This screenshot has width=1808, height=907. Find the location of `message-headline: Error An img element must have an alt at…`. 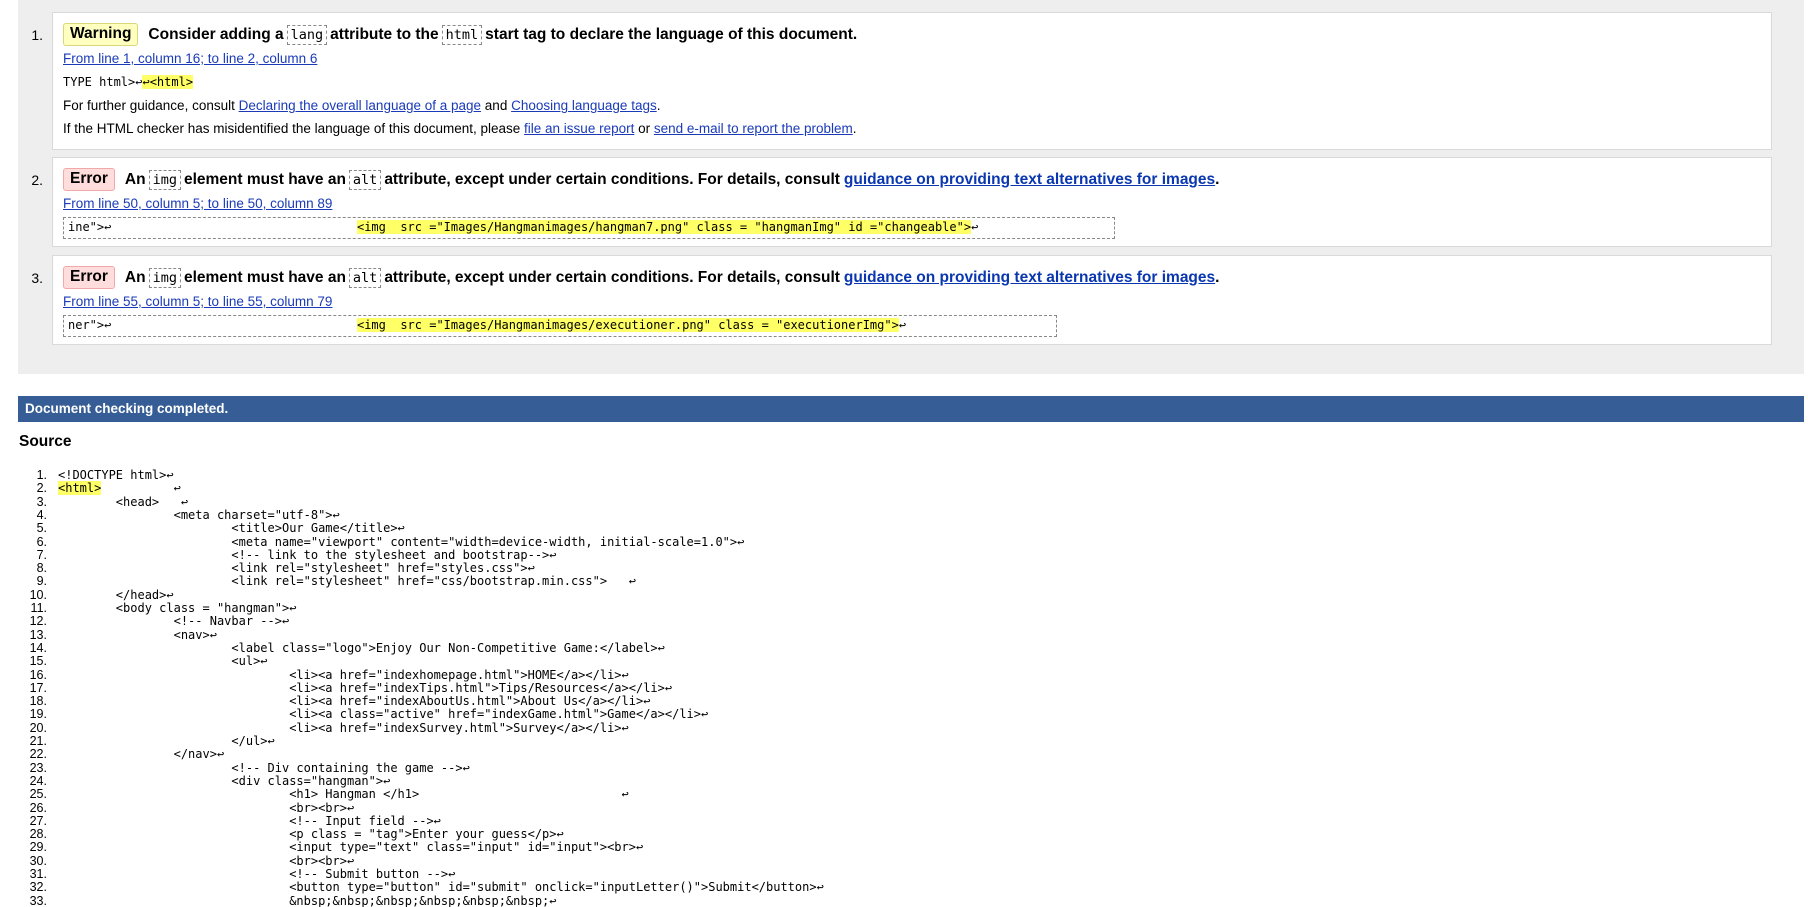

message-headline: Error An img element must have an alt at… is located at coordinates (641, 179).